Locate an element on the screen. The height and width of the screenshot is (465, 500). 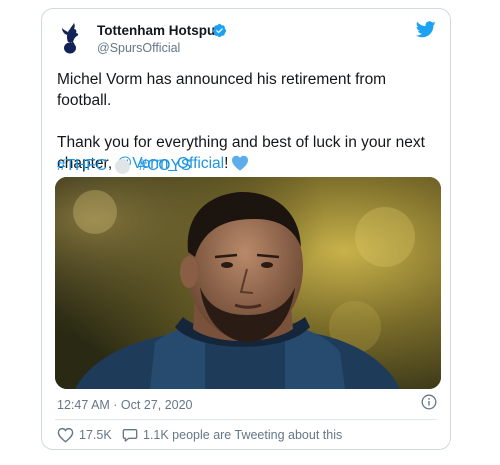
emoji-placeholder-icon is located at coordinates (123, 166).